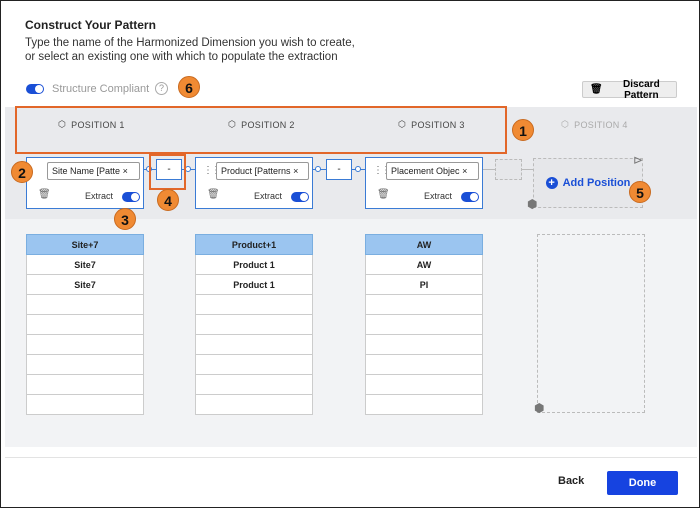 This screenshot has height=508, width=700. Describe the element at coordinates (125, 219) in the screenshot. I see `callout-badge-3: 3` at that location.